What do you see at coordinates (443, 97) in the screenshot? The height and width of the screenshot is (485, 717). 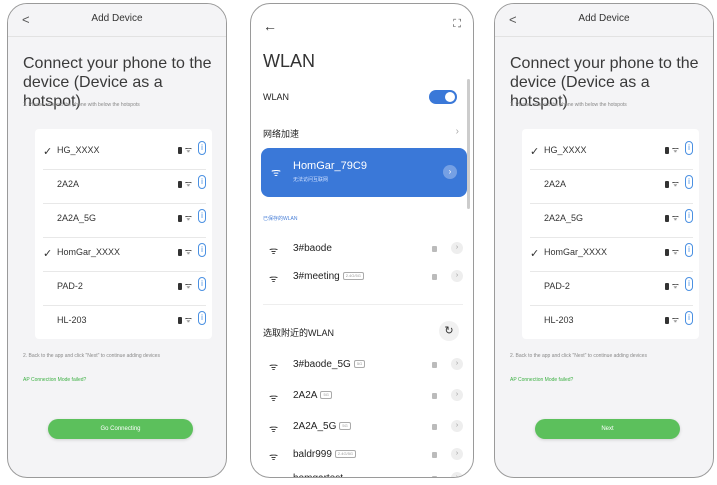 I see `wlan-toggle` at bounding box center [443, 97].